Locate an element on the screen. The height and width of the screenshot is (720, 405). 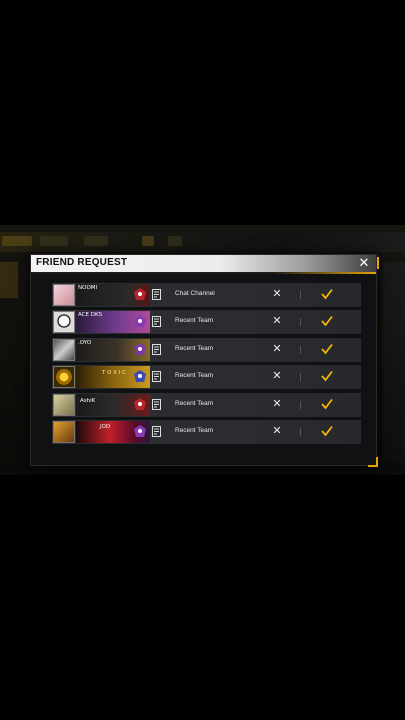
request-row: T O X I C Recent Team ✕ is located at coordinates (206, 377).